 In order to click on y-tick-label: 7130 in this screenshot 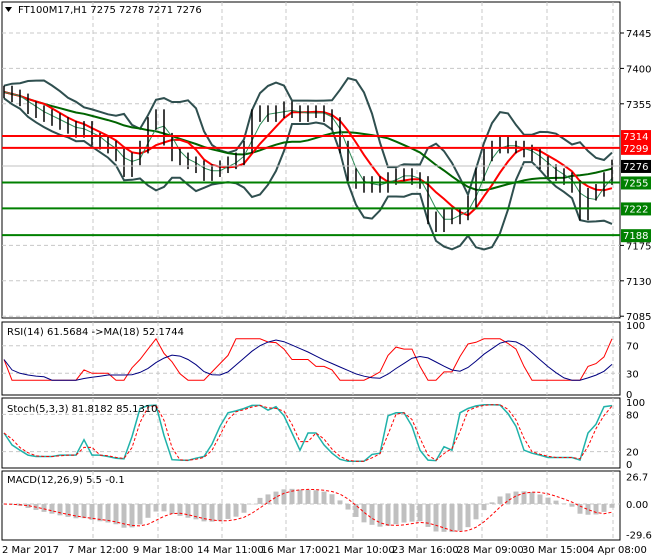, I will do `click(638, 282)`.